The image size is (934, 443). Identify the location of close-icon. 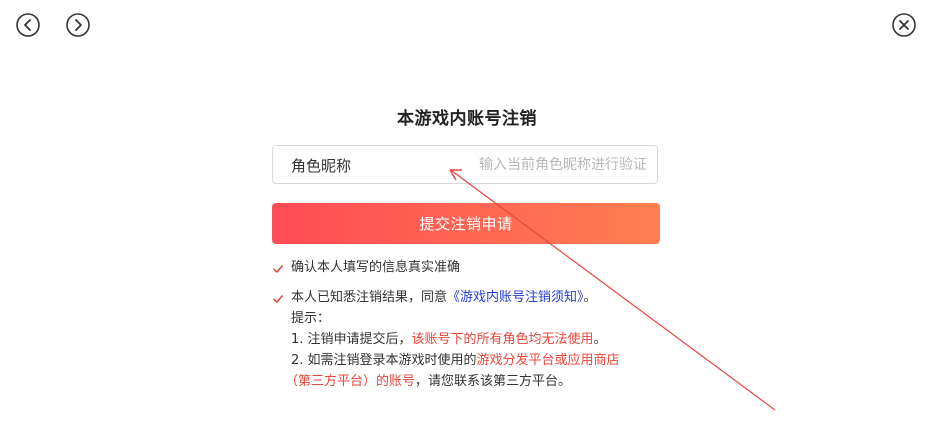
(904, 25).